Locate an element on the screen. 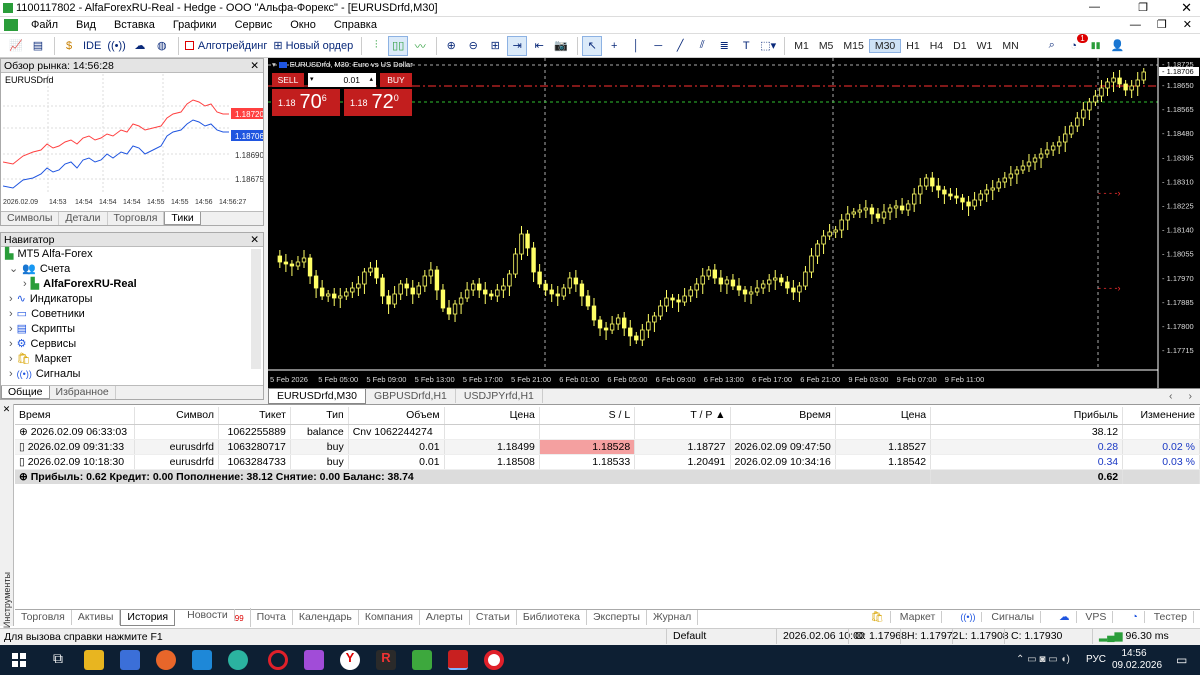 This screenshot has height=675, width=1200. restore-icon: ❐ is located at coordinates (1143, 7).